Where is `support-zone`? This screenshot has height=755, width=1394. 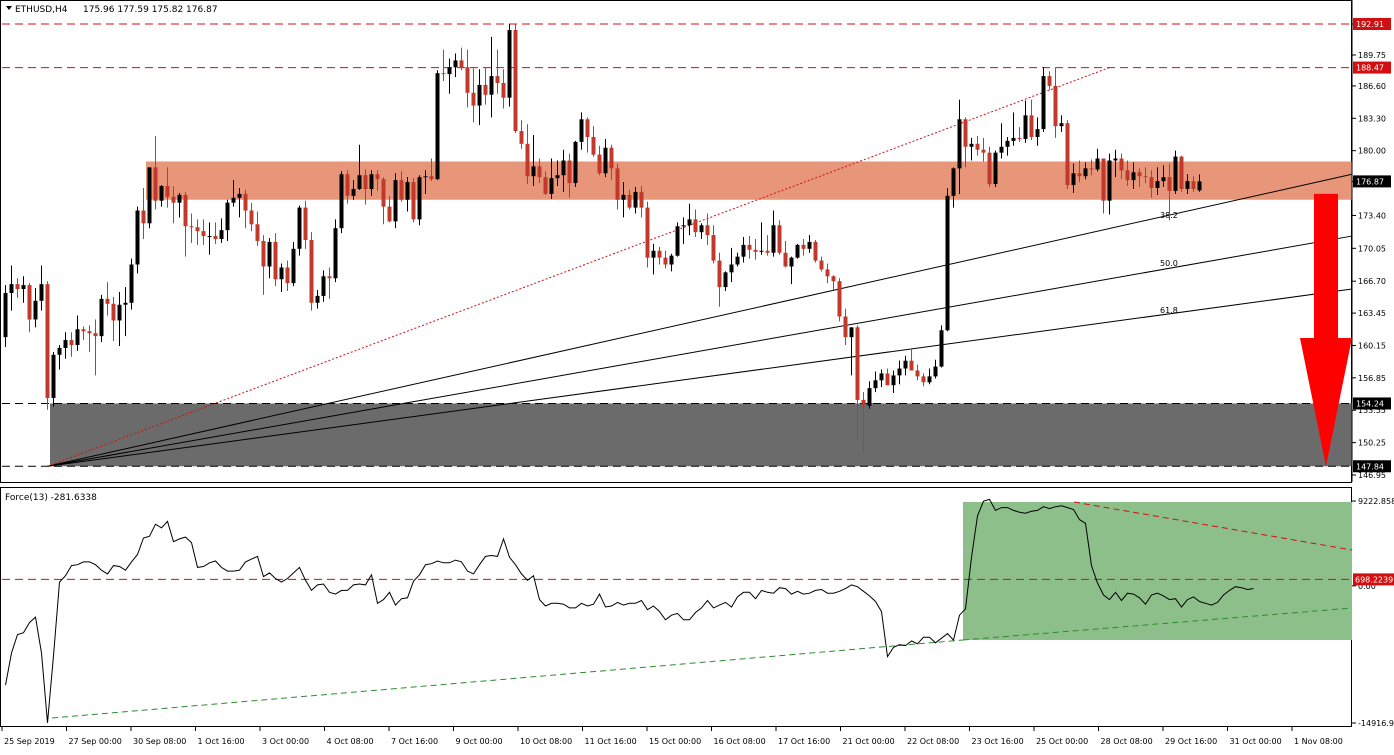
support-zone is located at coordinates (701, 435).